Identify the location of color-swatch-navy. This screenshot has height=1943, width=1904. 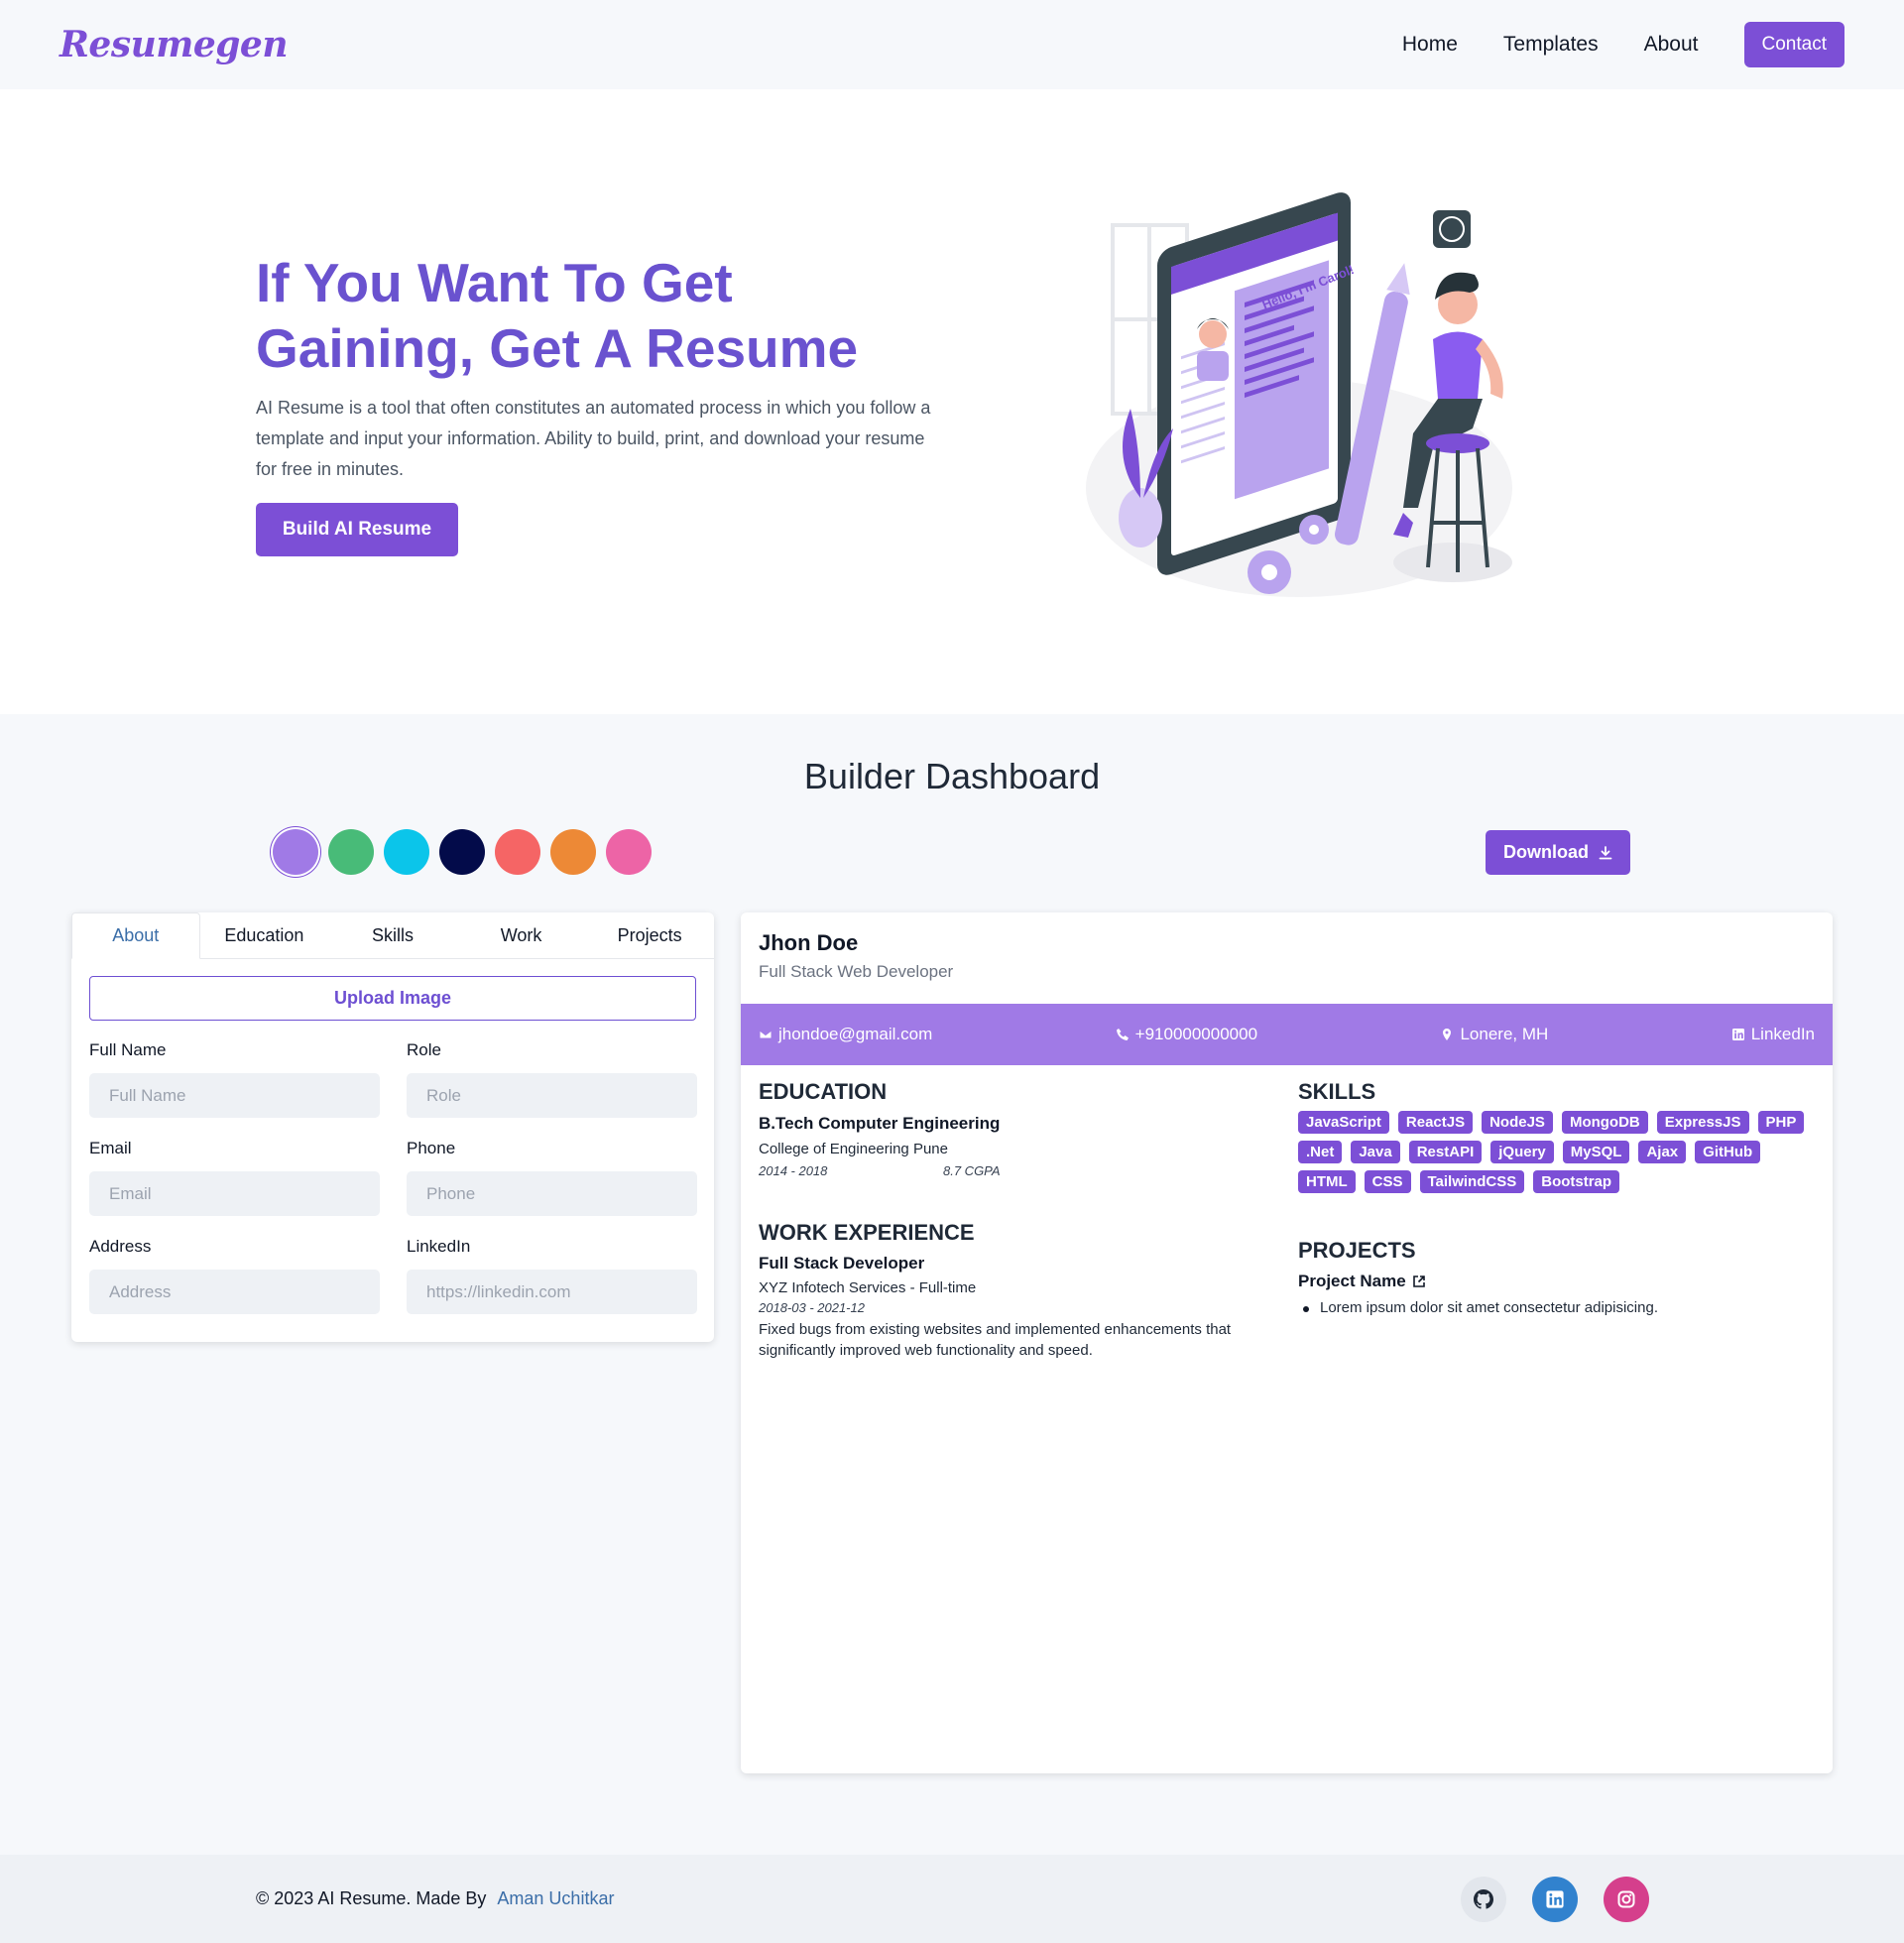
(462, 852).